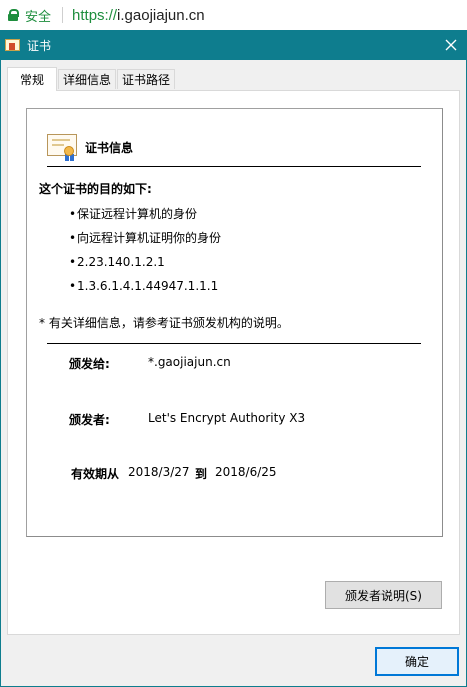  Describe the element at coordinates (233, 15) in the screenshot. I see `address-bar: 安全 https://i.gaojiajun.cn` at that location.